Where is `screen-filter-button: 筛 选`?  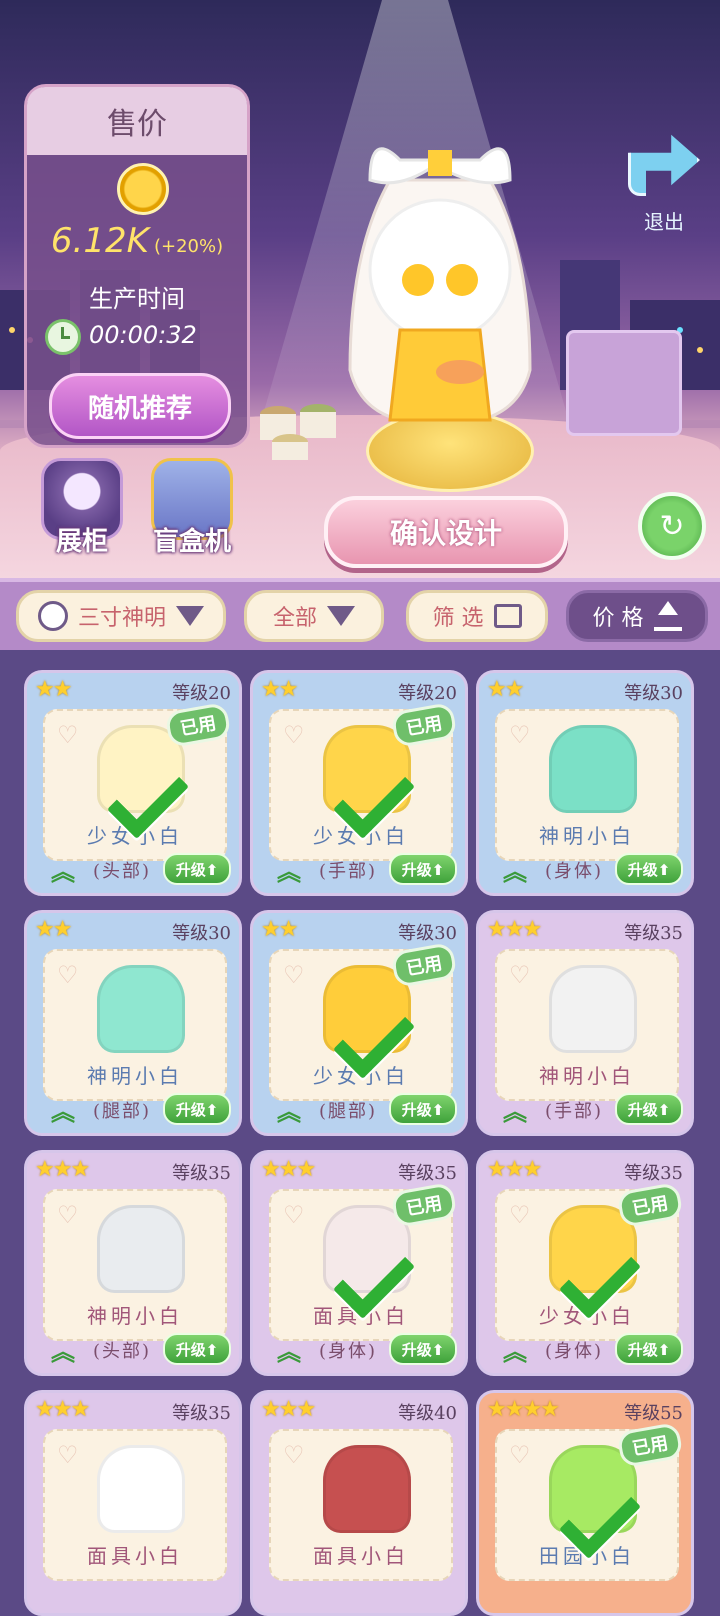 screen-filter-button: 筛 选 is located at coordinates (477, 616).